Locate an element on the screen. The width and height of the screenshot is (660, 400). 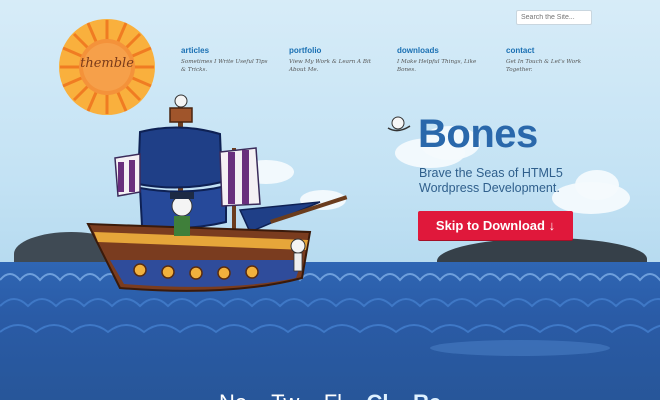
hero-subtitle-line-1: Brave the Seas of HTML5 is located at coordinates (491, 173).